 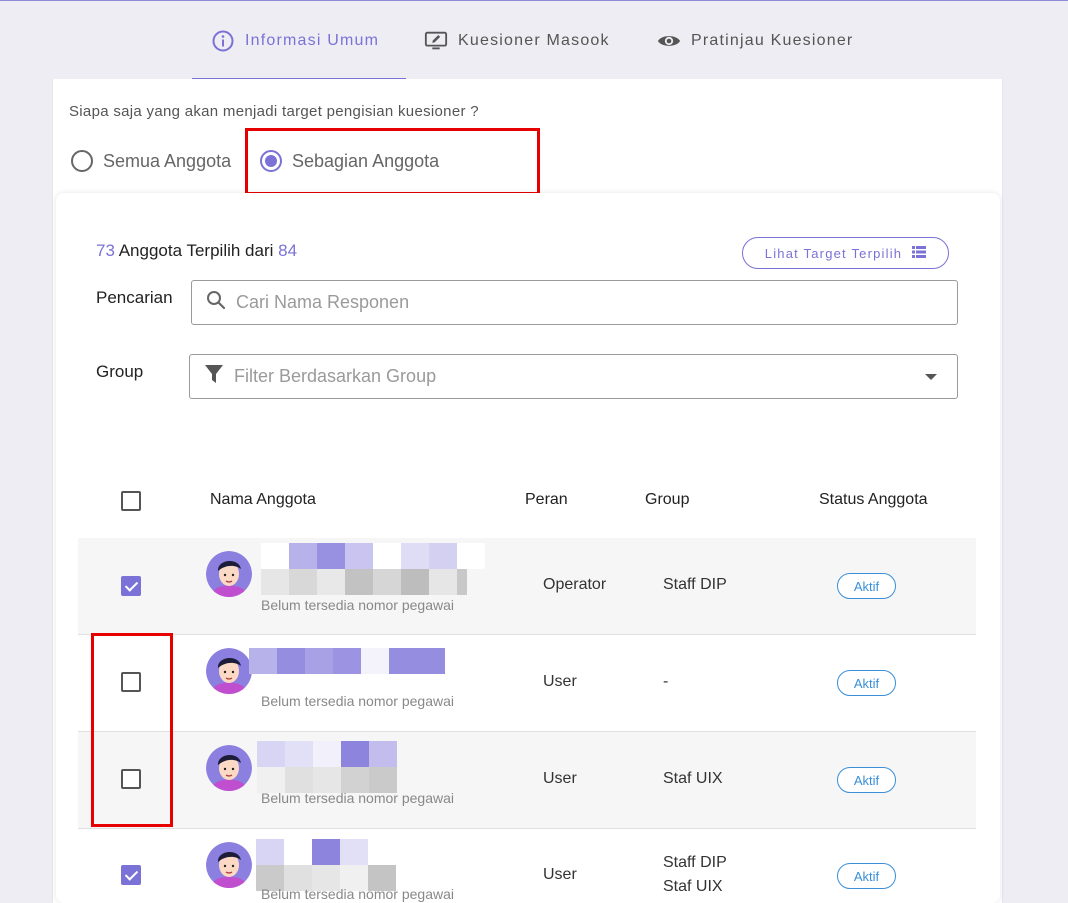 What do you see at coordinates (120, 371) in the screenshot?
I see `group-label: Group` at bounding box center [120, 371].